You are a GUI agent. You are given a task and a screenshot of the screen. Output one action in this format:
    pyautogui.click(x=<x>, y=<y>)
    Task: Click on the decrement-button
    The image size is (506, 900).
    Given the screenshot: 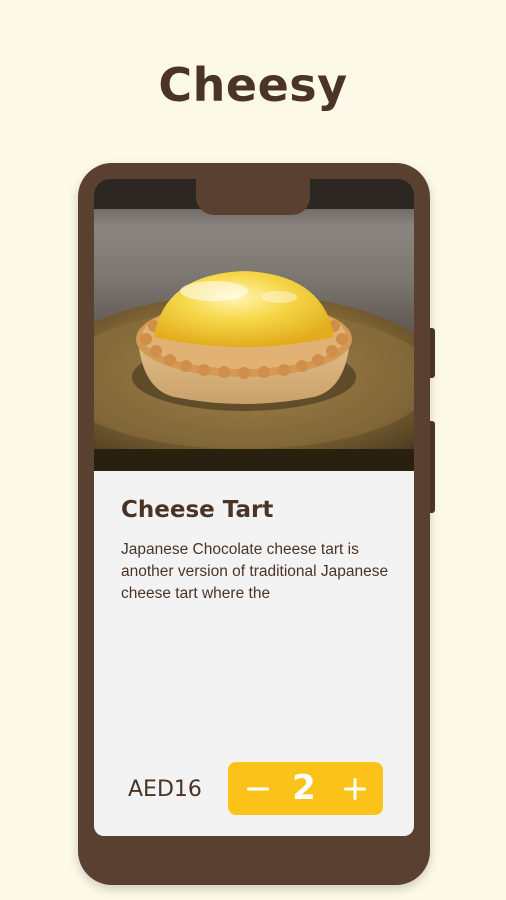 What is the action you would take?
    pyautogui.click(x=258, y=788)
    